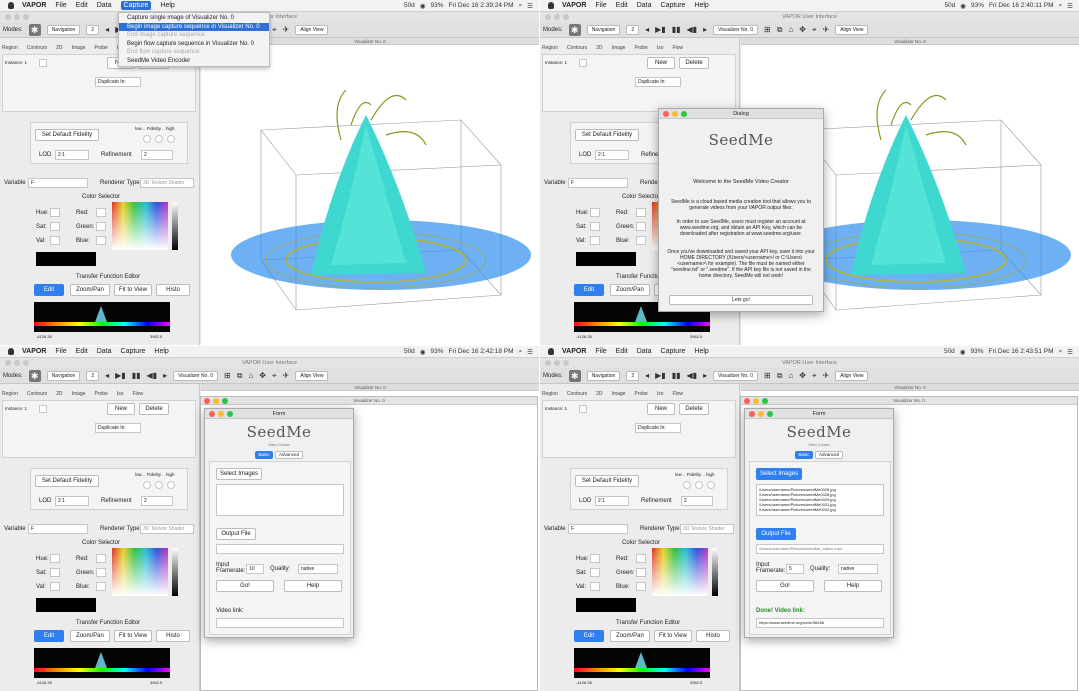  I want to click on hue-field, so click(55, 558).